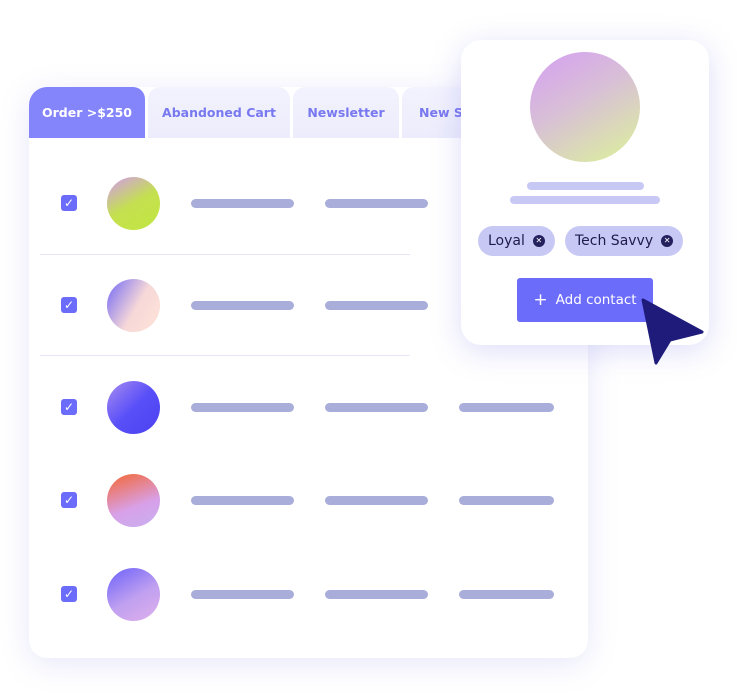 Image resolution: width=737 pixels, height=700 pixels. What do you see at coordinates (540, 300) in the screenshot?
I see `plus-icon: +` at bounding box center [540, 300].